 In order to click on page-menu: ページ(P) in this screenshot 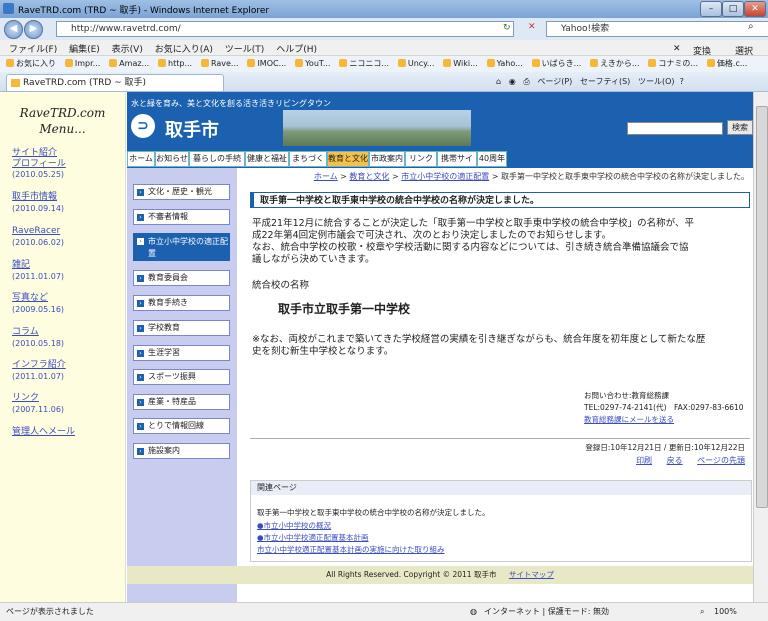, I will do `click(554, 81)`.